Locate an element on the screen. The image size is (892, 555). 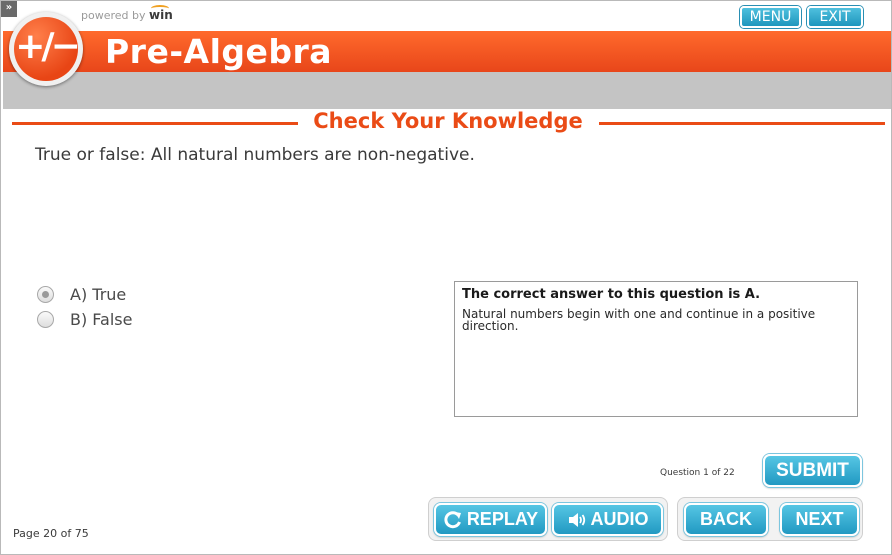
answer-option-b: B) False is located at coordinates (84, 319).